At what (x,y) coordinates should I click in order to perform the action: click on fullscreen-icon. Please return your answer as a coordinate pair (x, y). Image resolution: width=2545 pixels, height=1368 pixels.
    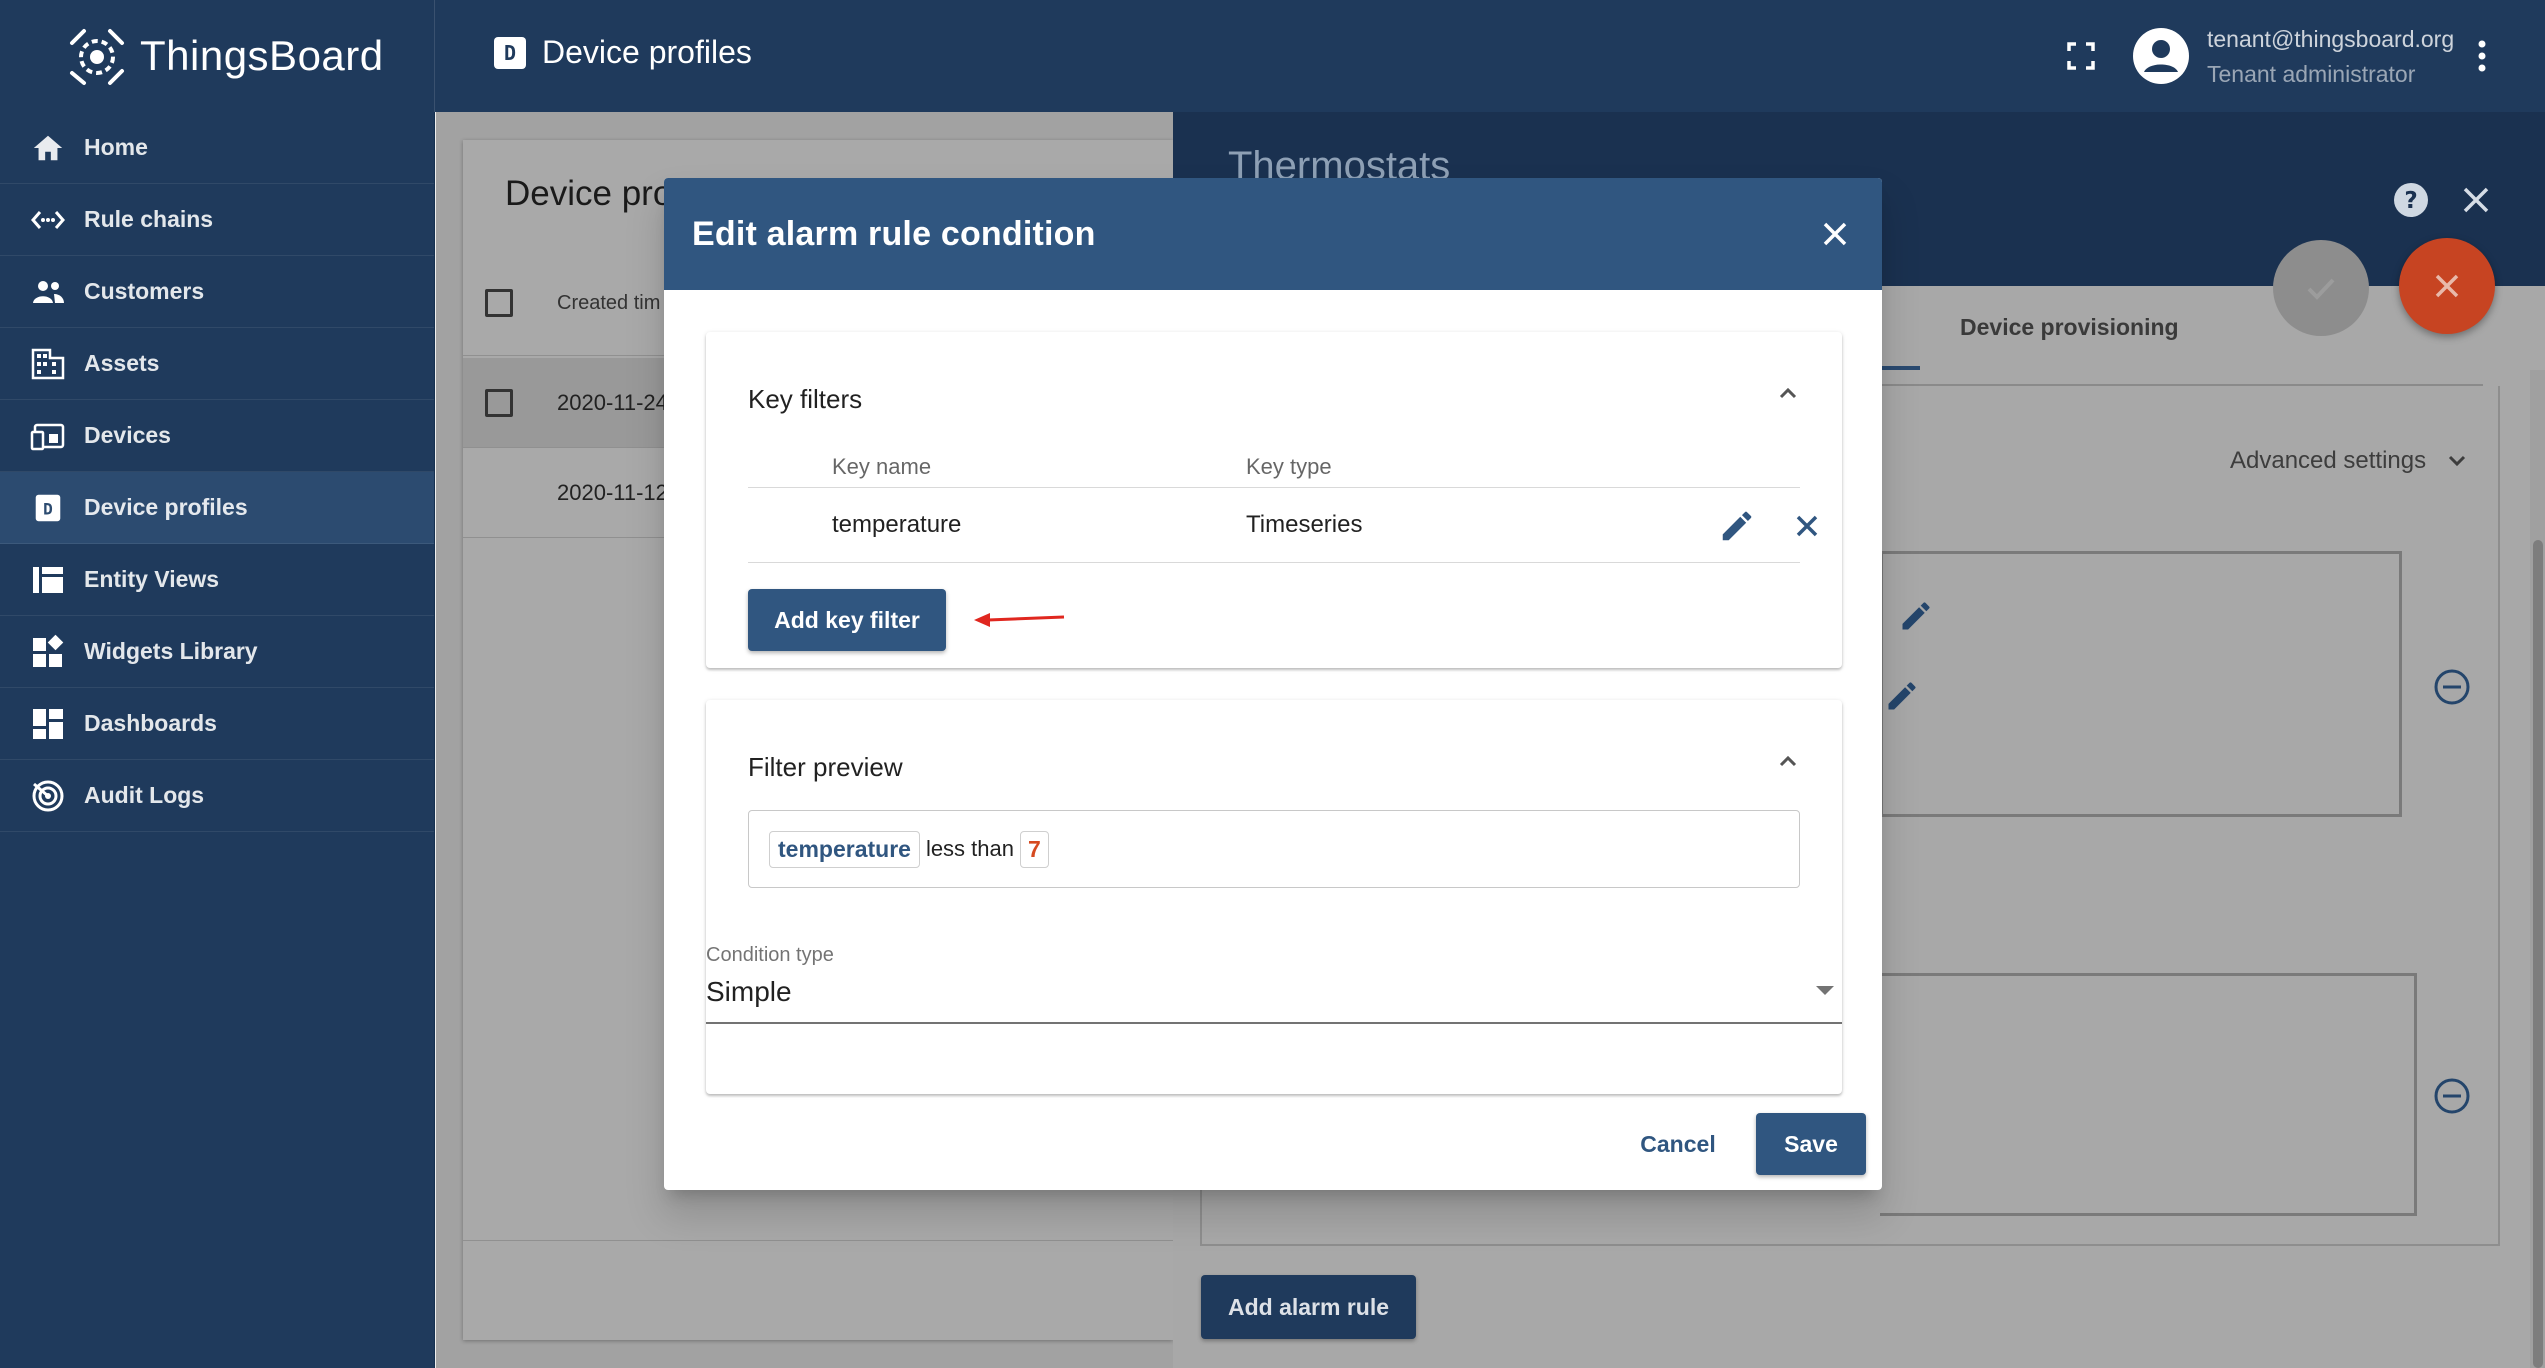
    Looking at the image, I should click on (2081, 56).